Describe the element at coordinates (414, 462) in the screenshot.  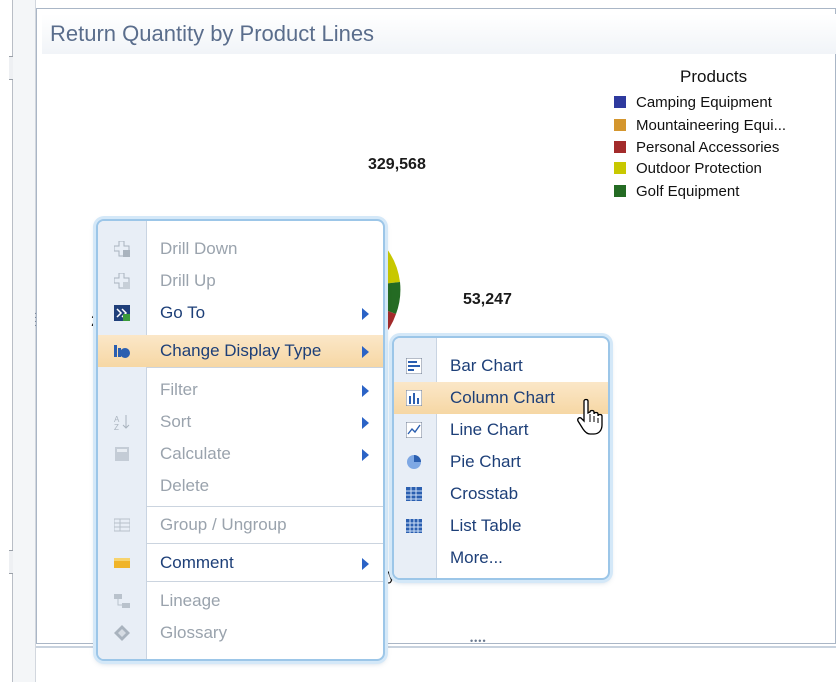
I see `pie-chart-icon` at that location.